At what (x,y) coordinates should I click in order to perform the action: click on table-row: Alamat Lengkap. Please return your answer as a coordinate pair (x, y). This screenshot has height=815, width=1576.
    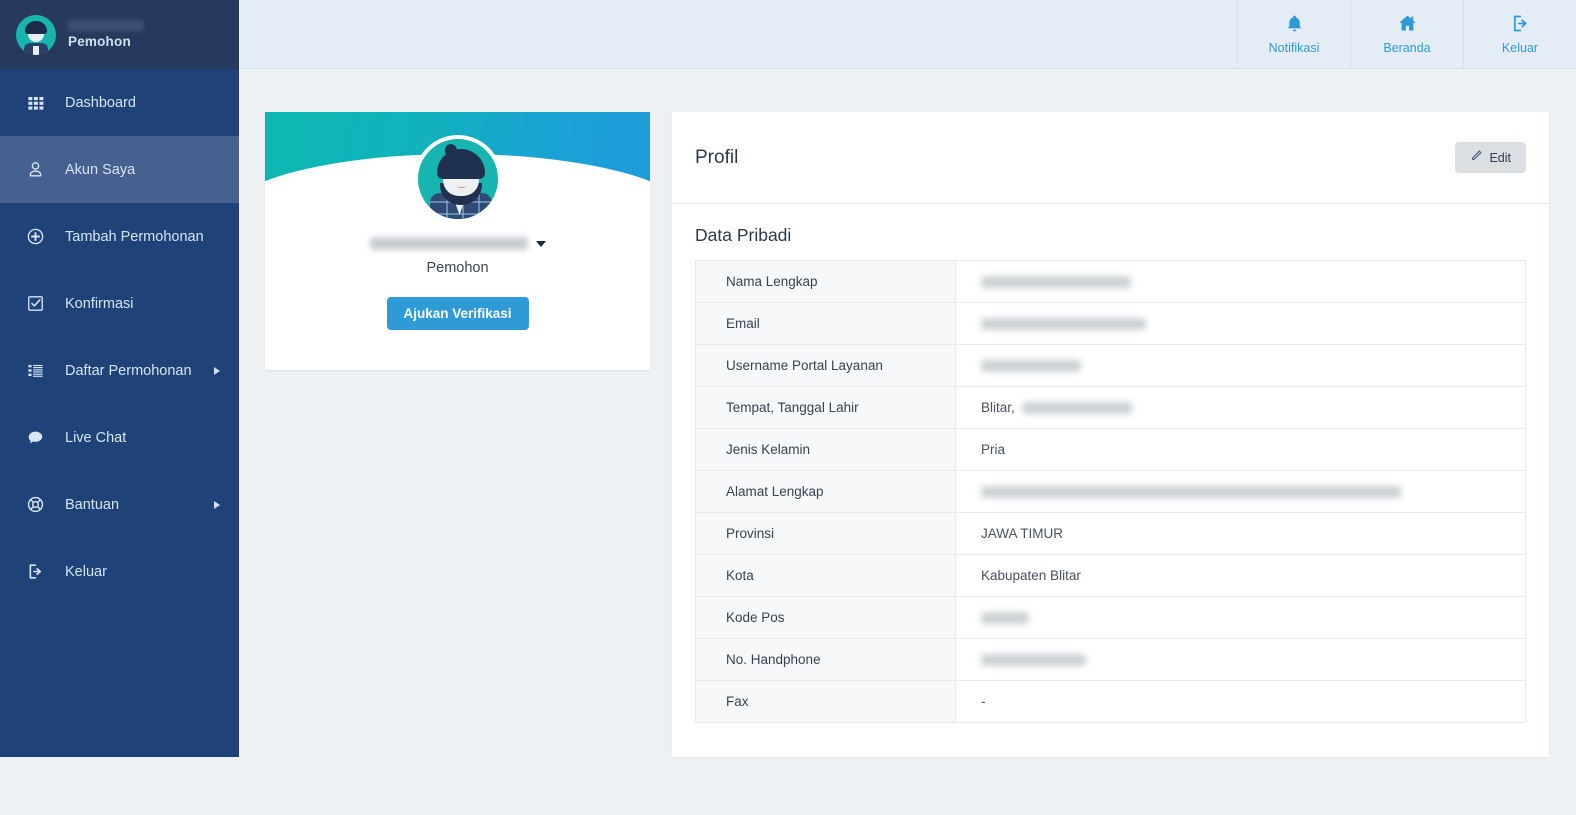
    Looking at the image, I should click on (1110, 491).